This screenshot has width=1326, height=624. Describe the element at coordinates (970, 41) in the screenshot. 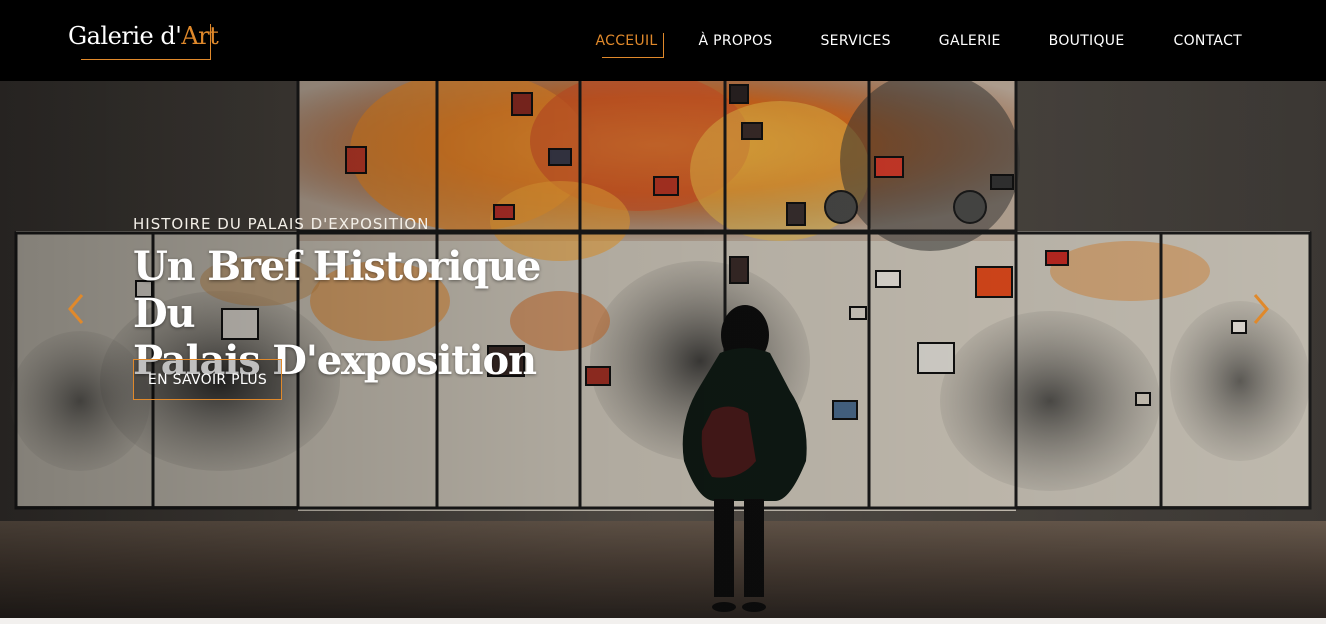

I see `nav-item-galerie: GALERIE` at that location.